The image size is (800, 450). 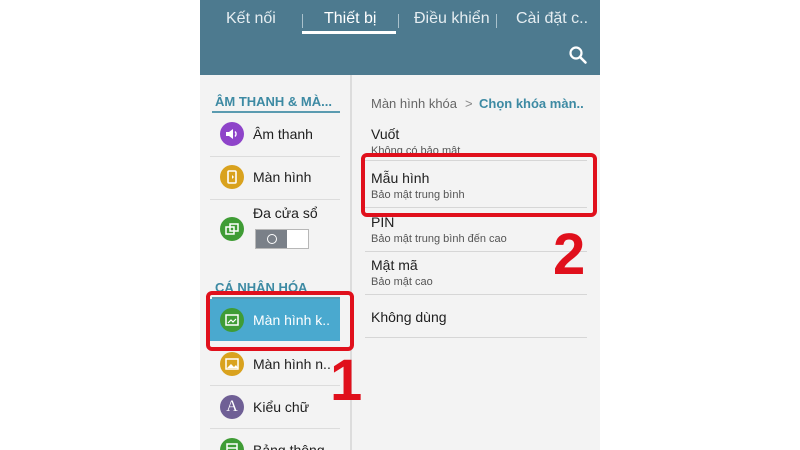 What do you see at coordinates (232, 364) in the screenshot?
I see `wallpaper-icon` at bounding box center [232, 364].